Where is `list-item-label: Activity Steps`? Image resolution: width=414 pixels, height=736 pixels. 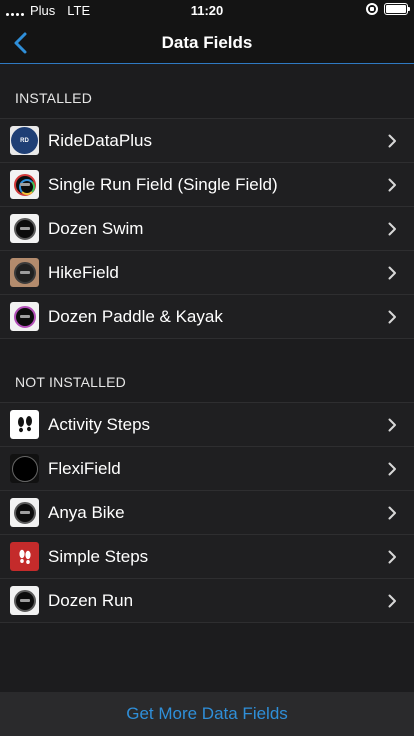 list-item-label: Activity Steps is located at coordinates (99, 424).